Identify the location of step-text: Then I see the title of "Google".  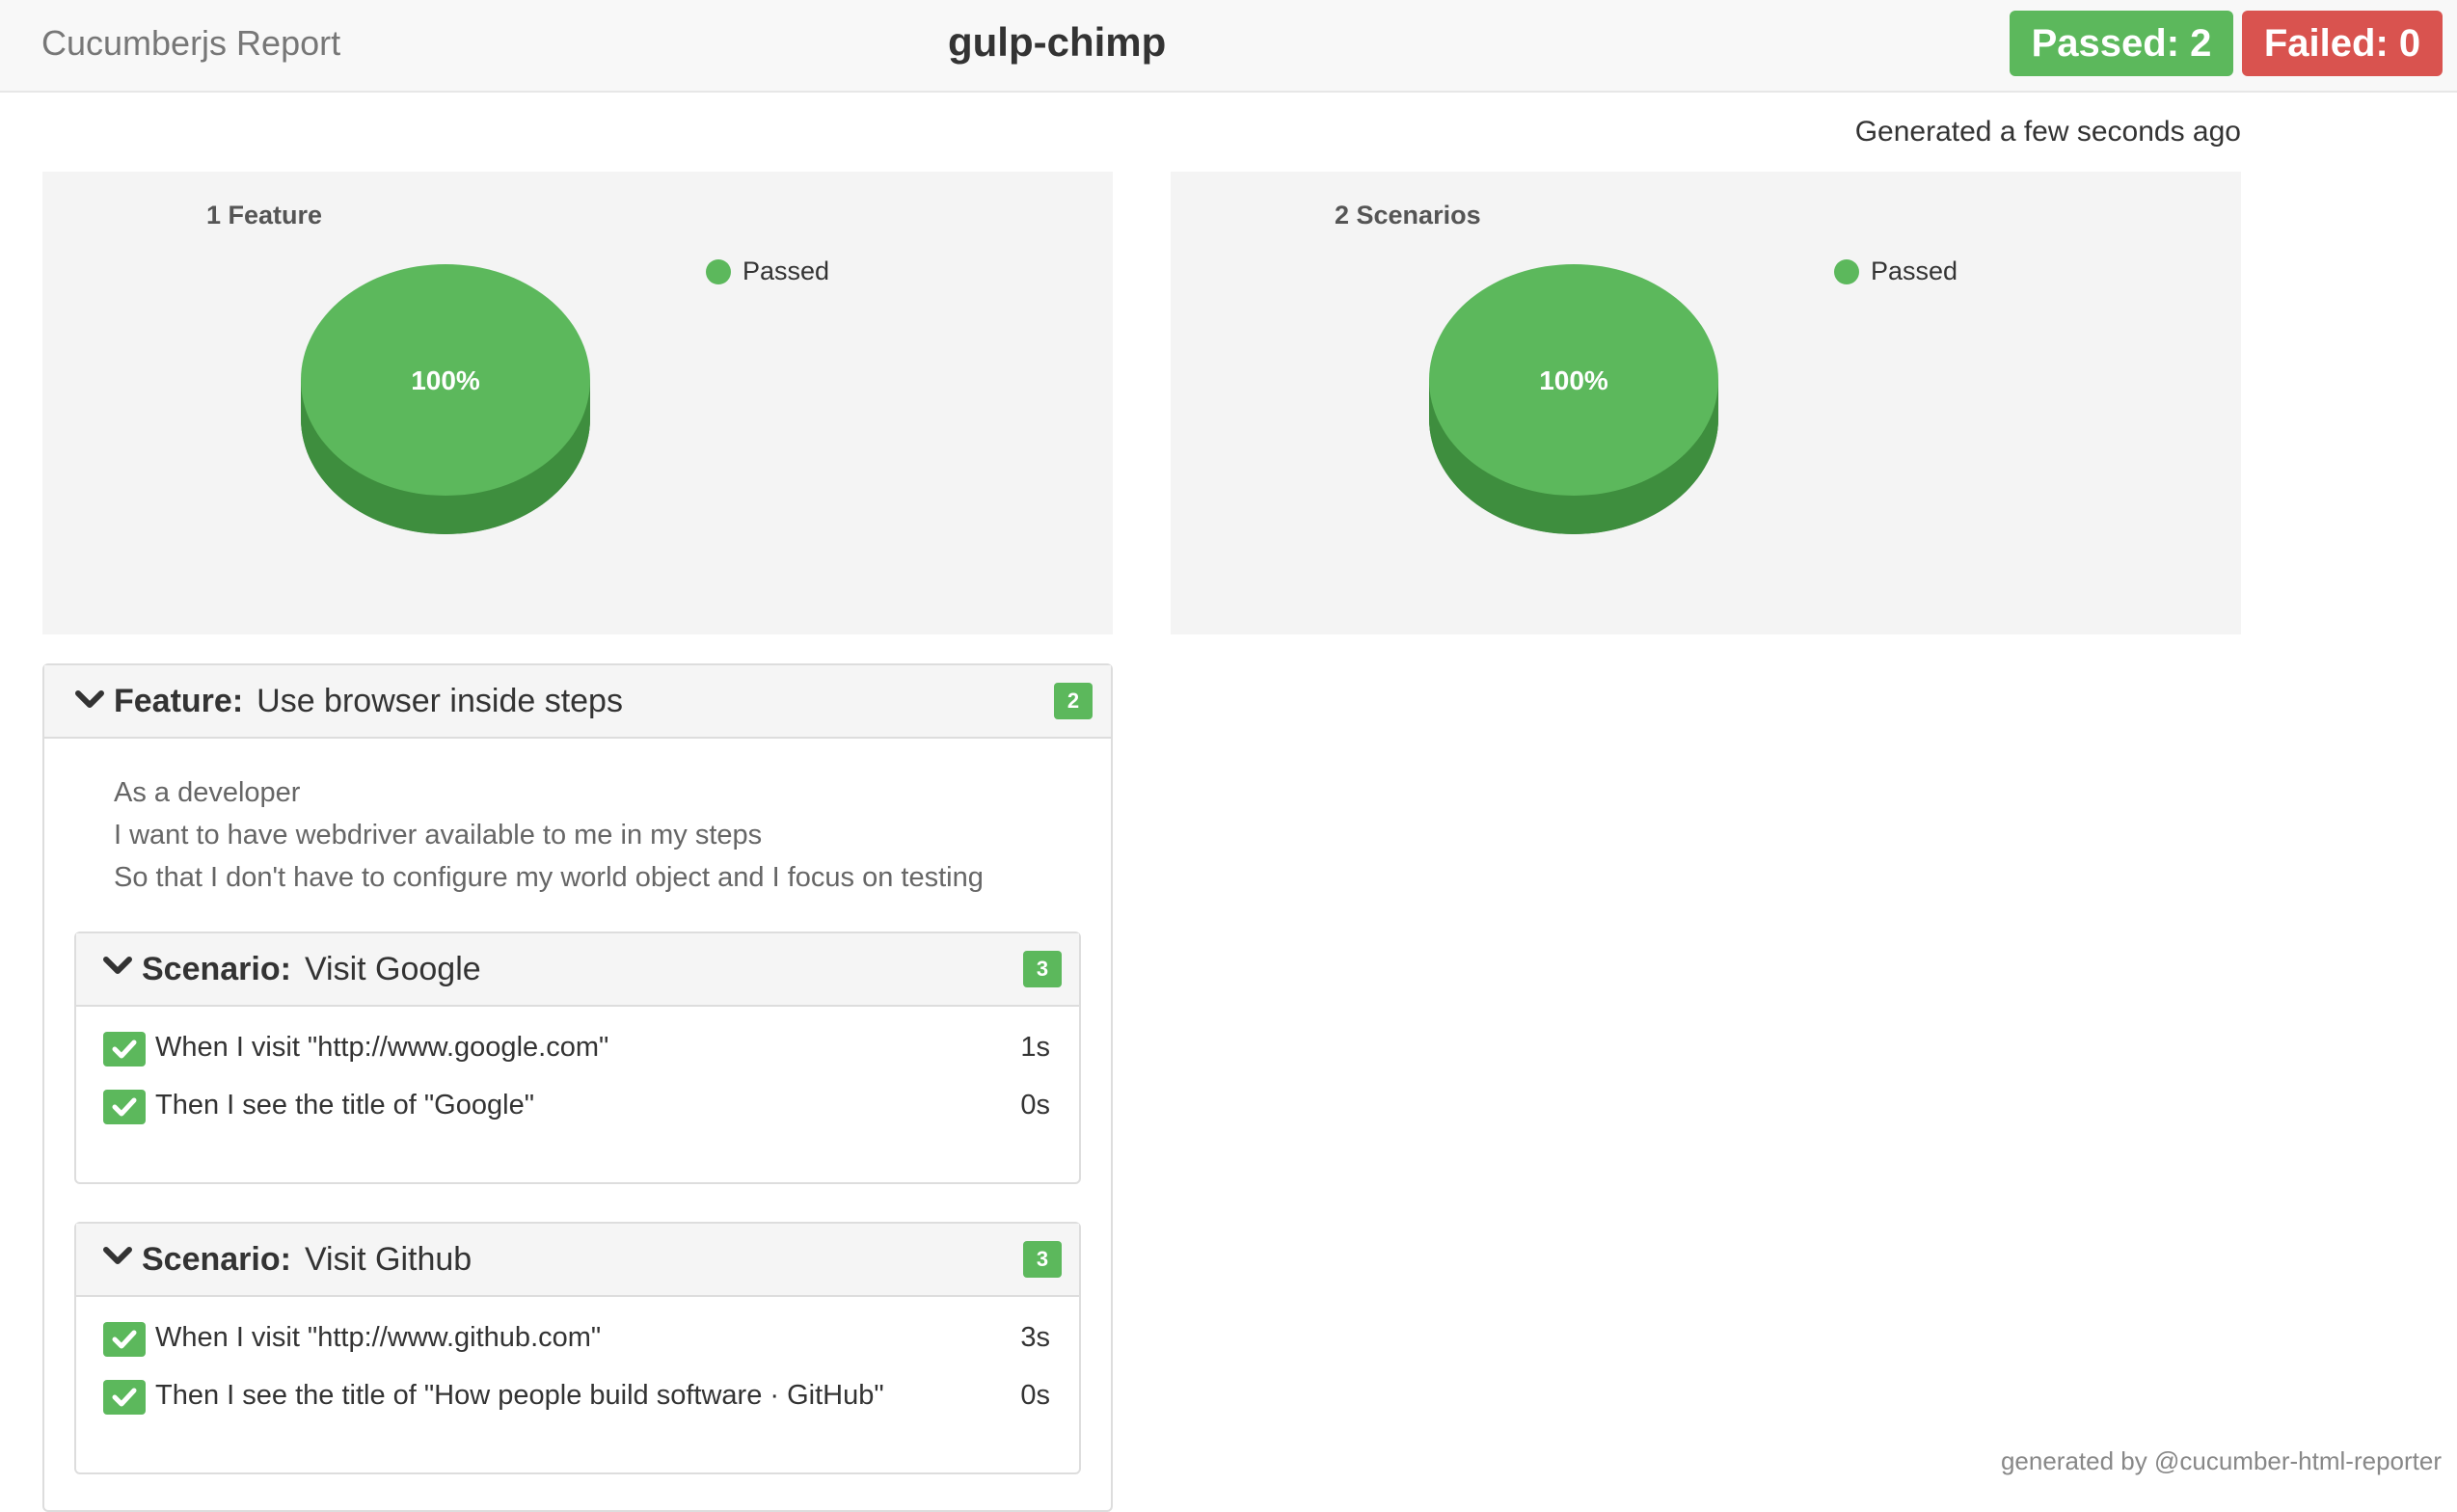
(344, 1105).